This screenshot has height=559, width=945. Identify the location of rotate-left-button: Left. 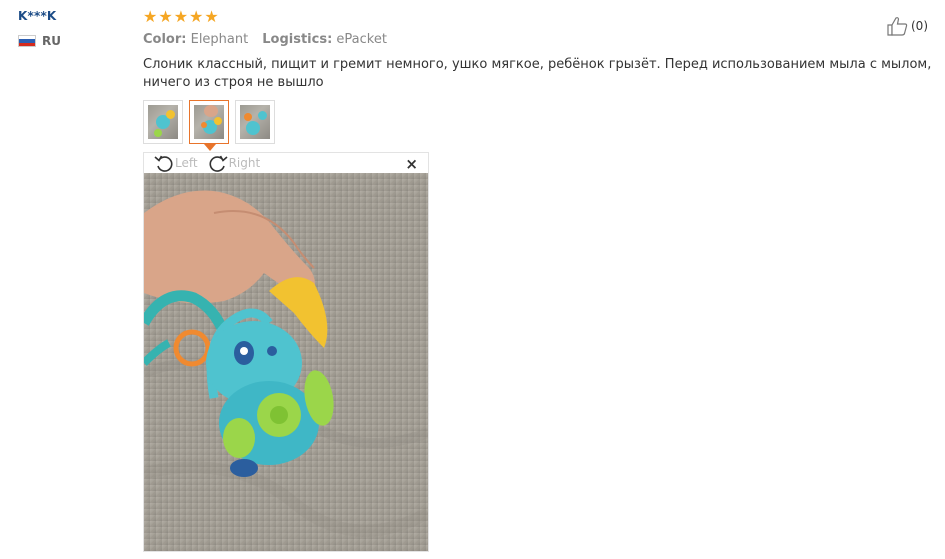
(176, 163).